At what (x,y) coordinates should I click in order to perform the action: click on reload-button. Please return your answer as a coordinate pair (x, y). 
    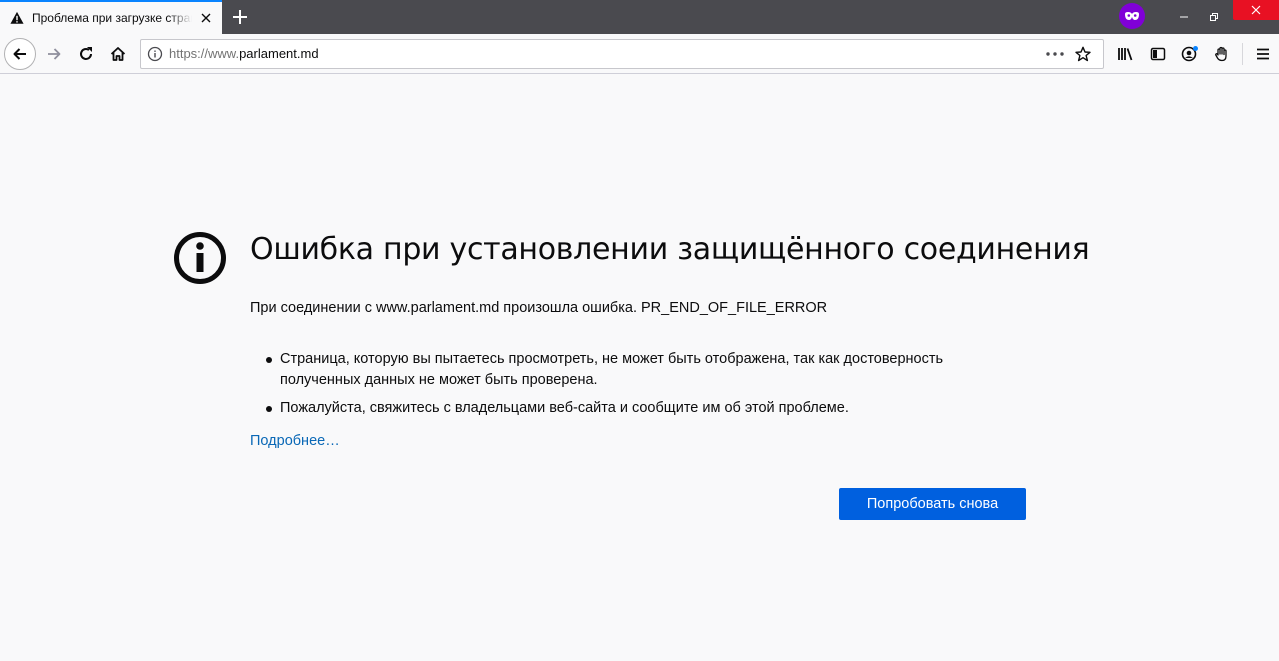
    Looking at the image, I should click on (86, 54).